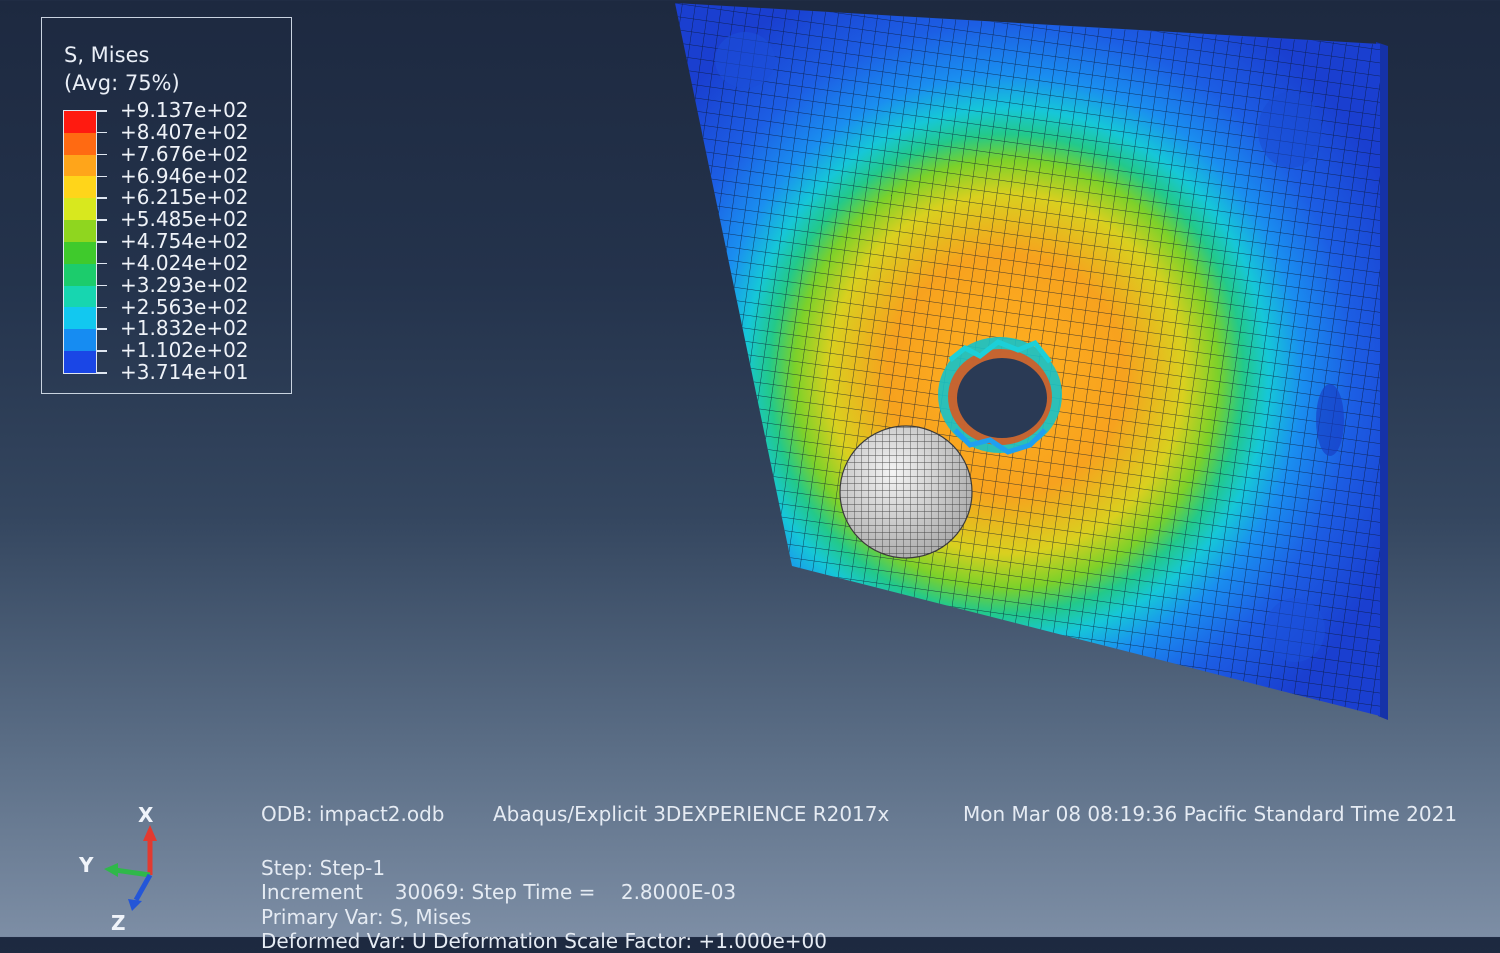 This screenshot has height=953, width=1500. I want to click on legend-value-label: +5.485e+02, so click(184, 219).